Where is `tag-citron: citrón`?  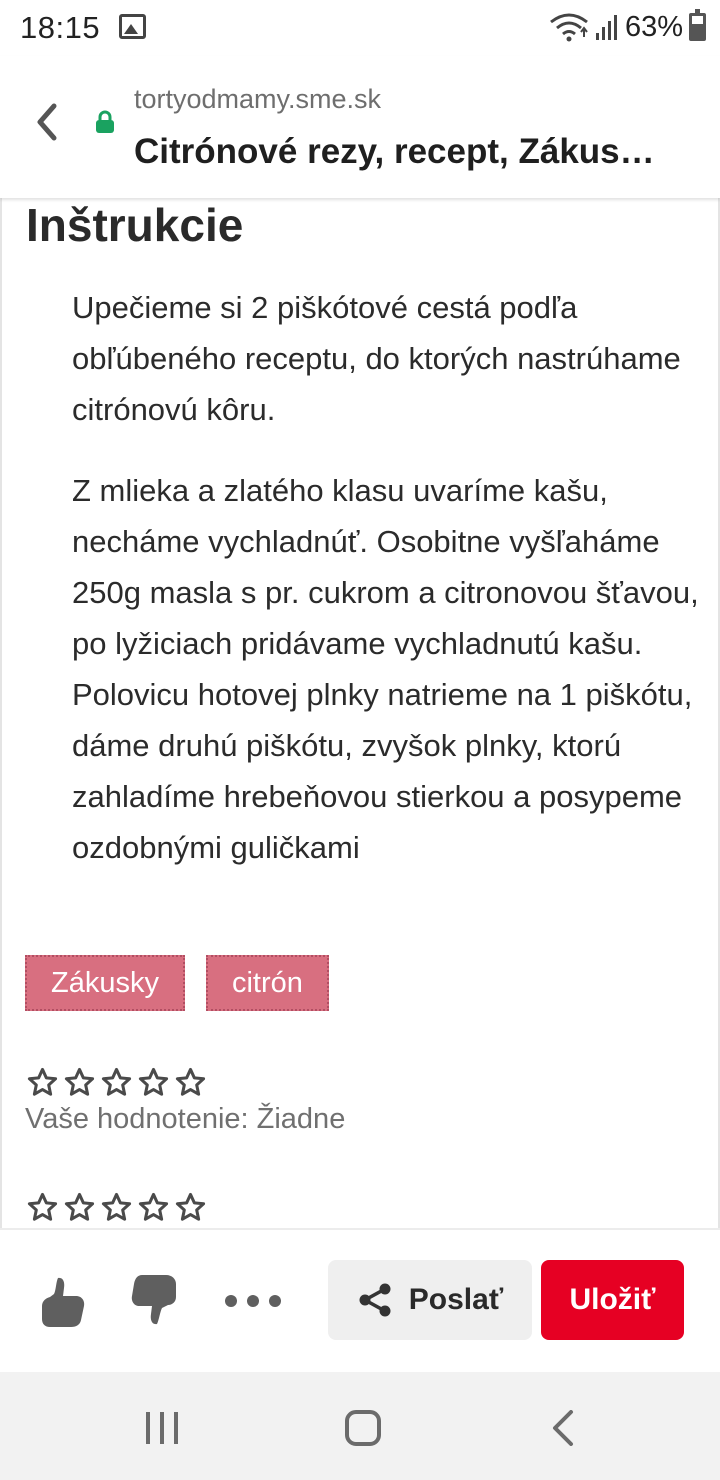
tag-citron: citrón is located at coordinates (267, 983).